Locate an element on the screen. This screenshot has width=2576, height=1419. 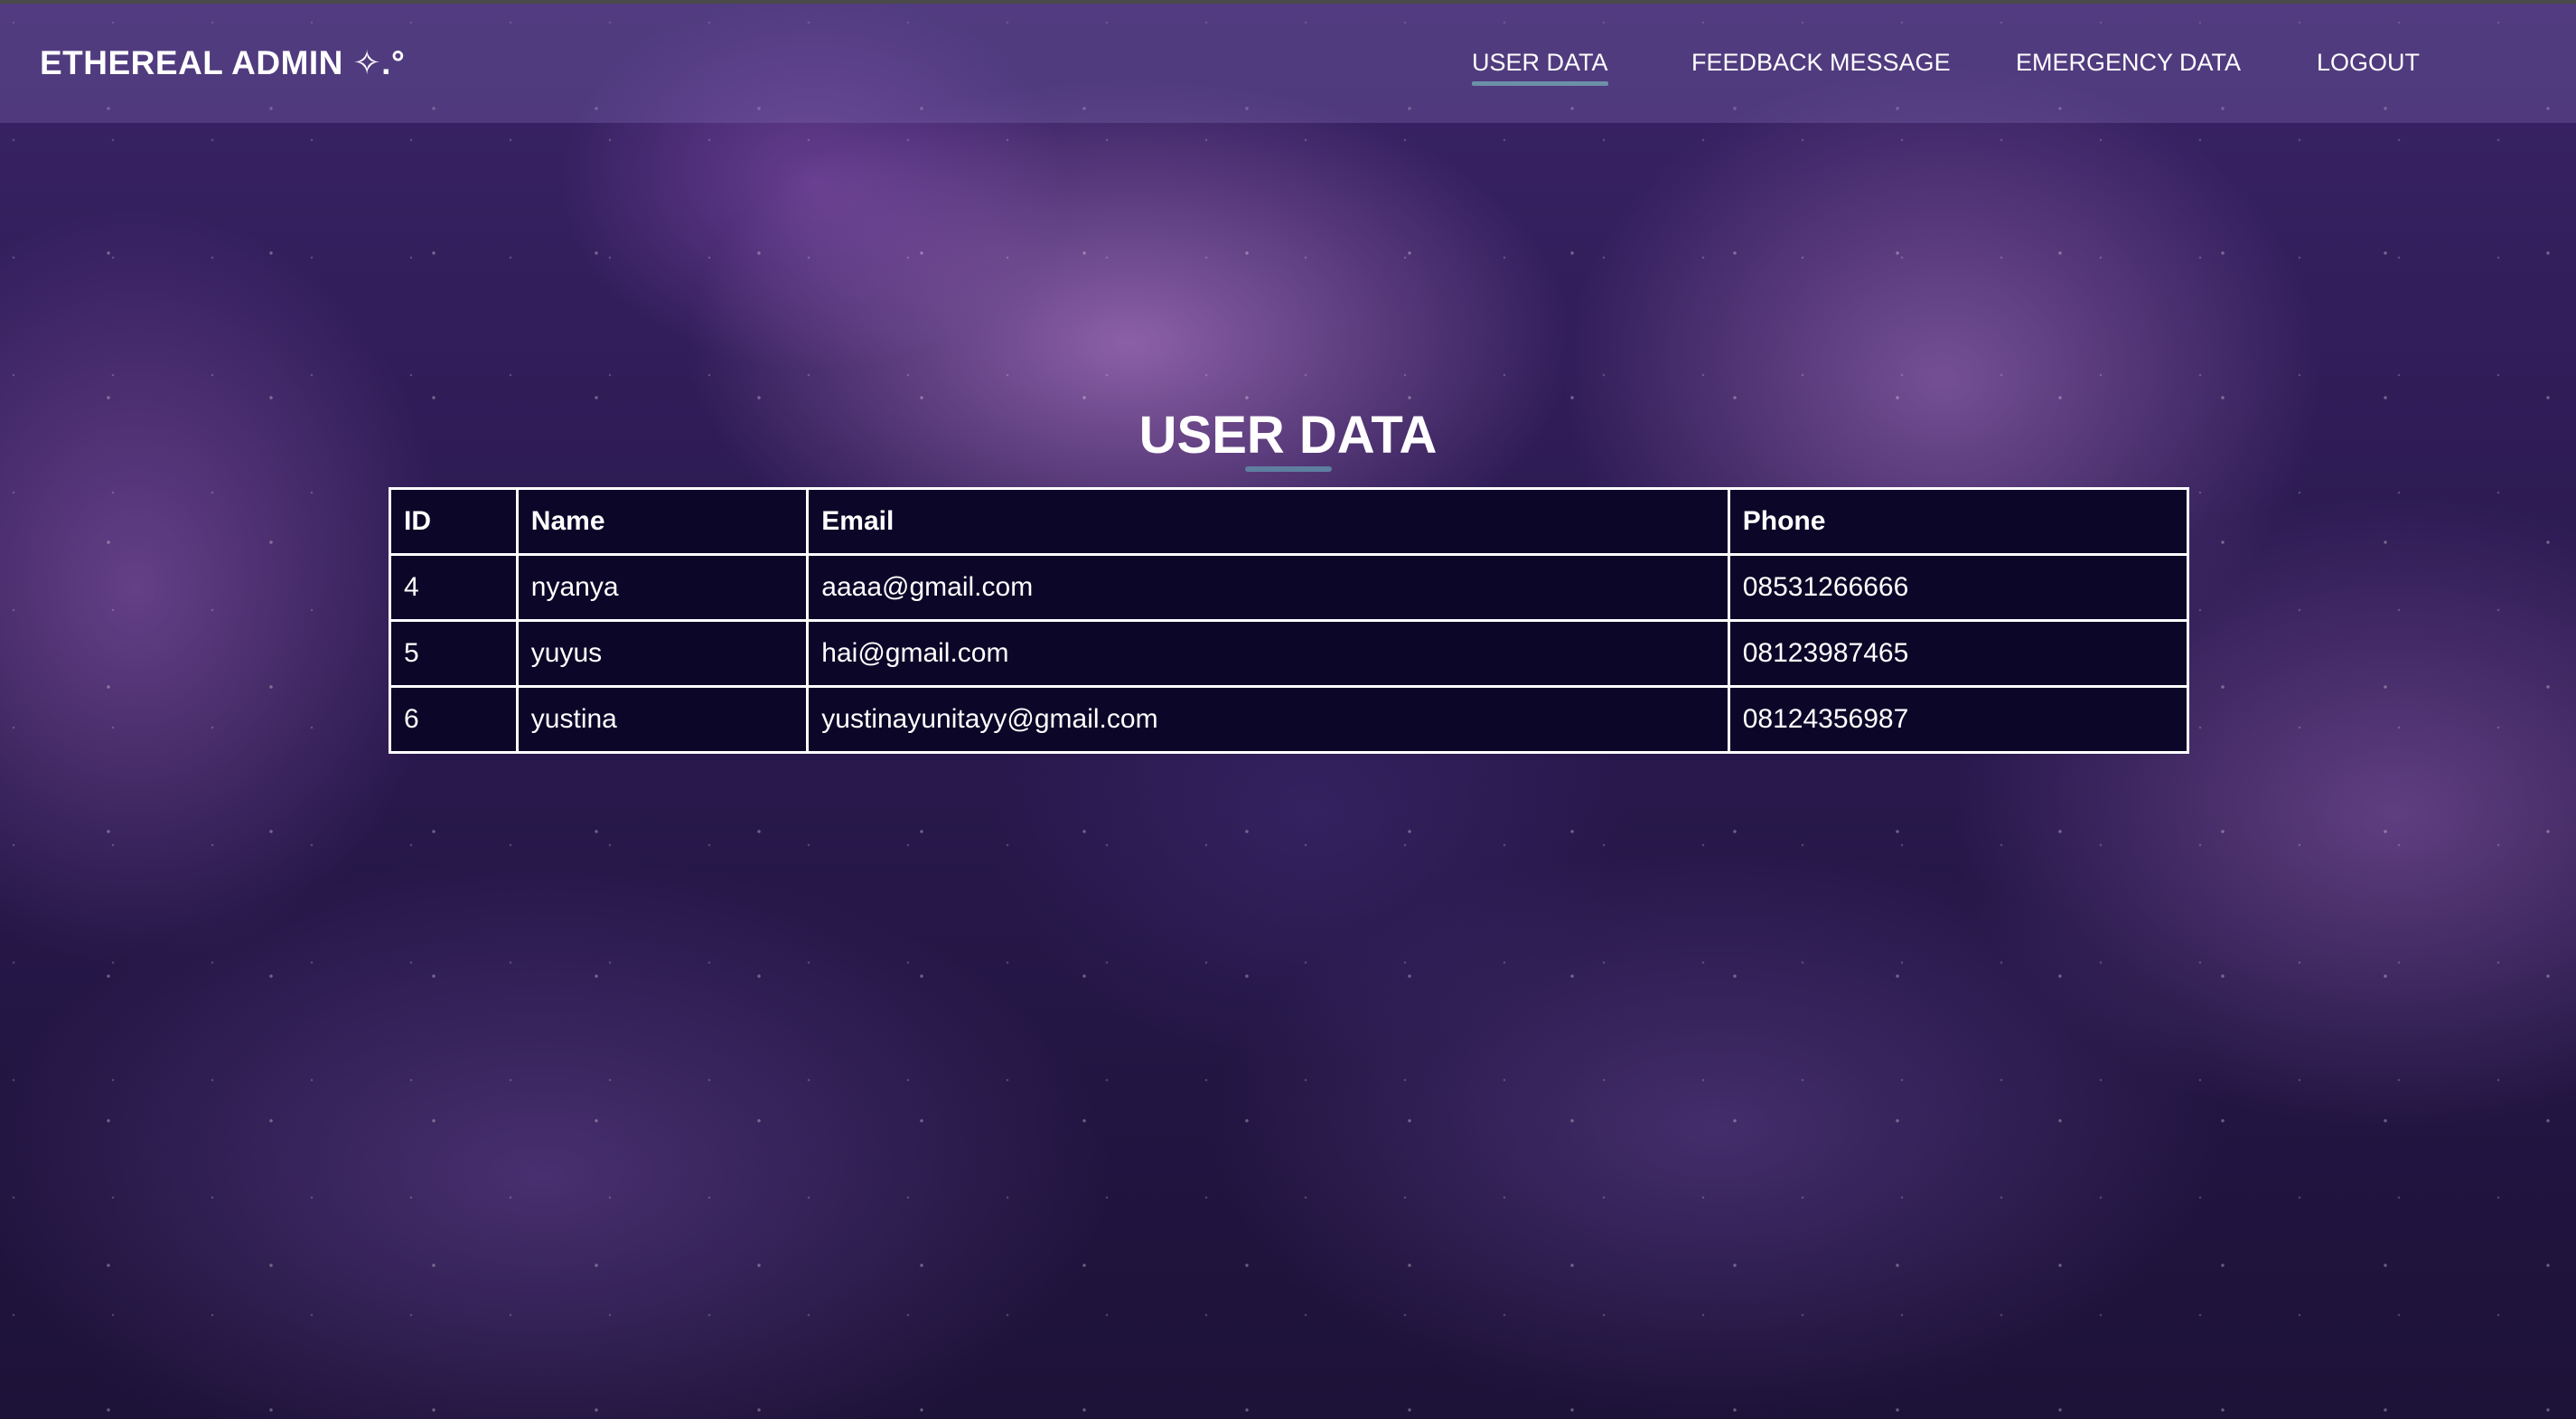
cell-name: yustina is located at coordinates (662, 719).